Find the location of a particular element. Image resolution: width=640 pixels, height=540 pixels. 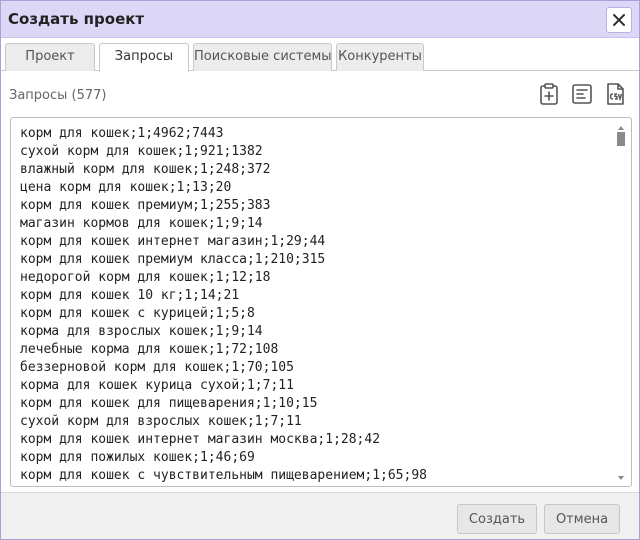

query-line: цена корм для кошек;1;13;20 is located at coordinates (126, 187).